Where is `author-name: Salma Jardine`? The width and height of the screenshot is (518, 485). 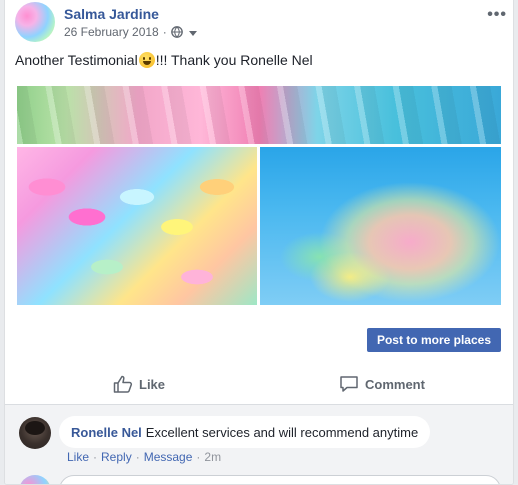 author-name: Salma Jardine is located at coordinates (111, 14).